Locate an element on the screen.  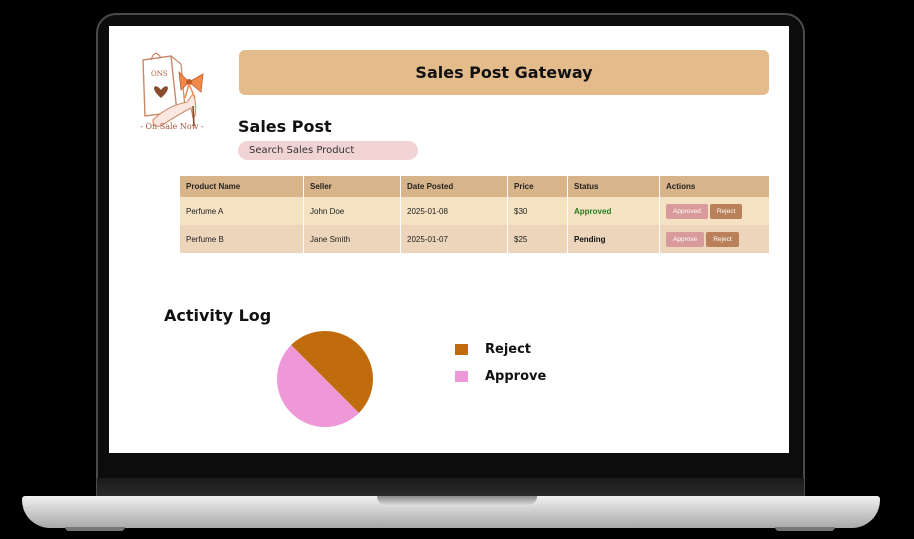
legend-item-approve: Approve is located at coordinates (500, 376).